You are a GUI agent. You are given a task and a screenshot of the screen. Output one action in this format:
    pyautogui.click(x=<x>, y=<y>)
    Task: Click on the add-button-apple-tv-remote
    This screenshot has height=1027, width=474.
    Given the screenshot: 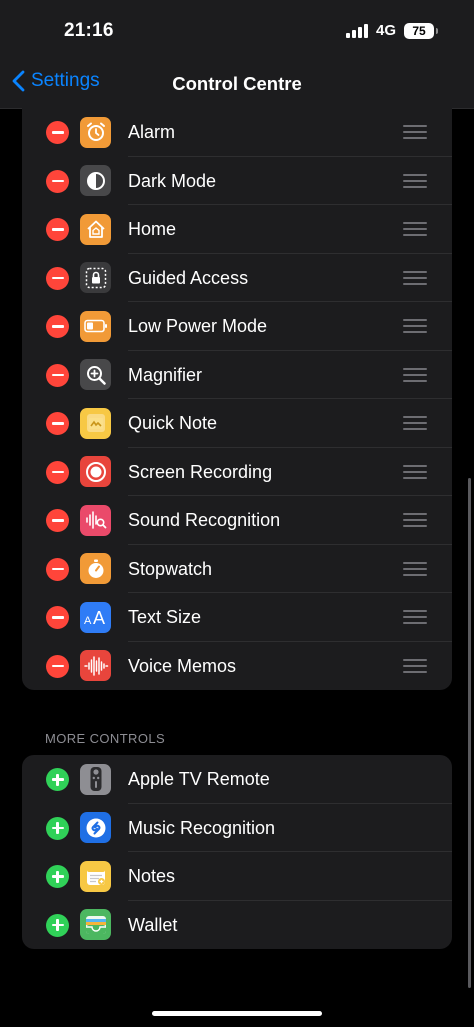 What is the action you would take?
    pyautogui.click(x=57, y=779)
    